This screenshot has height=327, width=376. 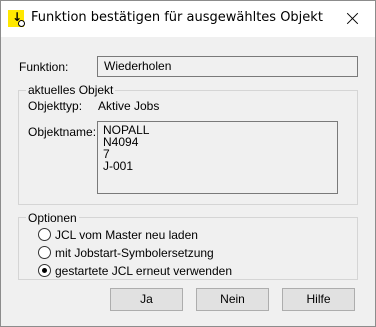 What do you see at coordinates (118, 166) in the screenshot?
I see `objektname-line: J-001` at bounding box center [118, 166].